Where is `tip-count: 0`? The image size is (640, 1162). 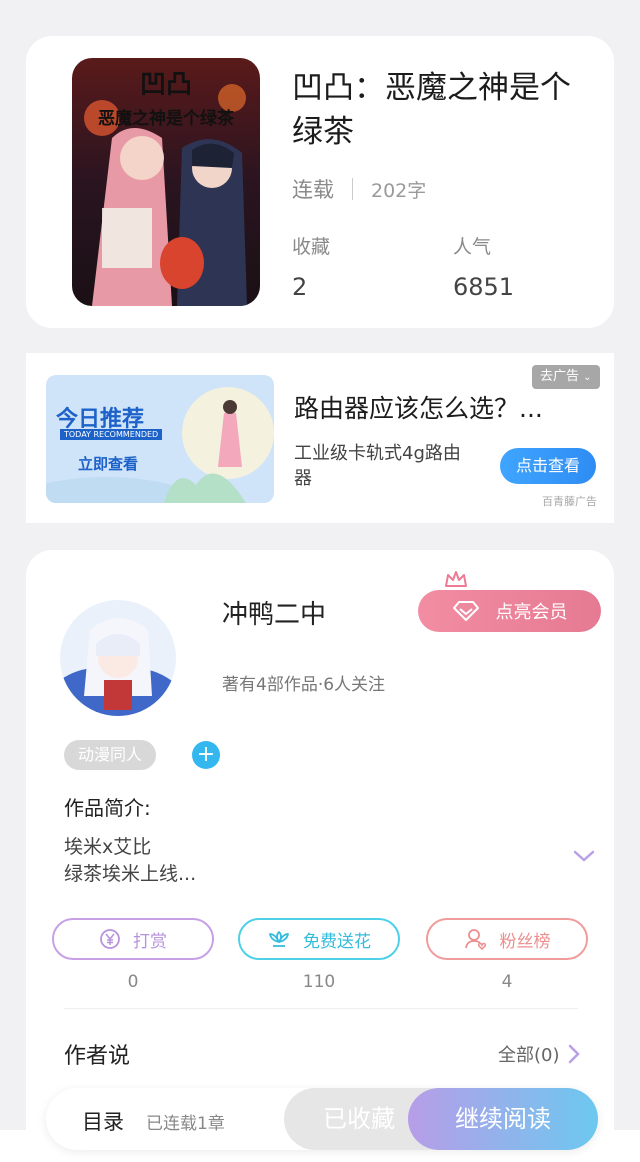
tip-count: 0 is located at coordinates (133, 982).